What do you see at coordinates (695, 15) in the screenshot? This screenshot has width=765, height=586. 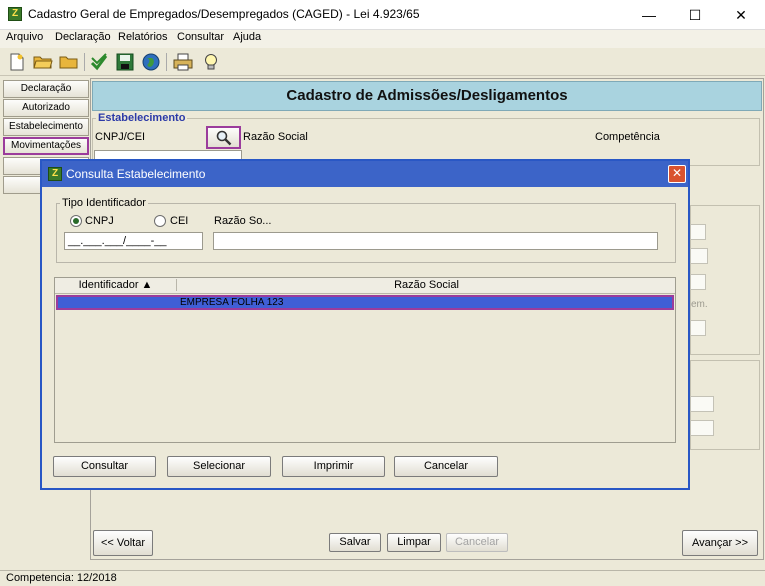 I see `maximize-icon: ☐` at bounding box center [695, 15].